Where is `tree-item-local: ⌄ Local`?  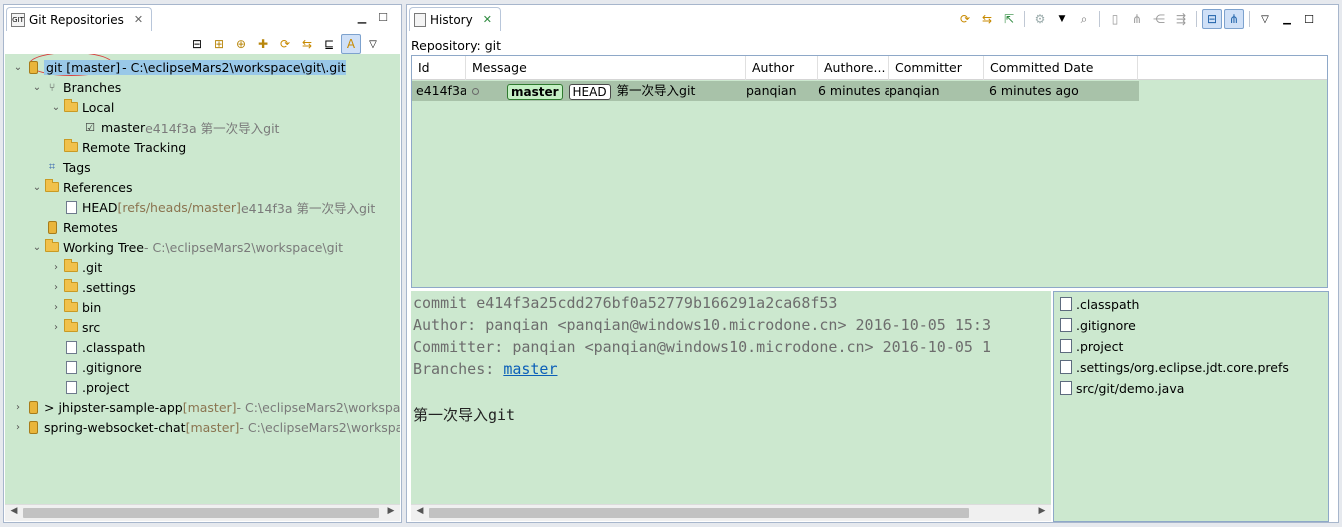 tree-item-local: ⌄ Local is located at coordinates (81, 107).